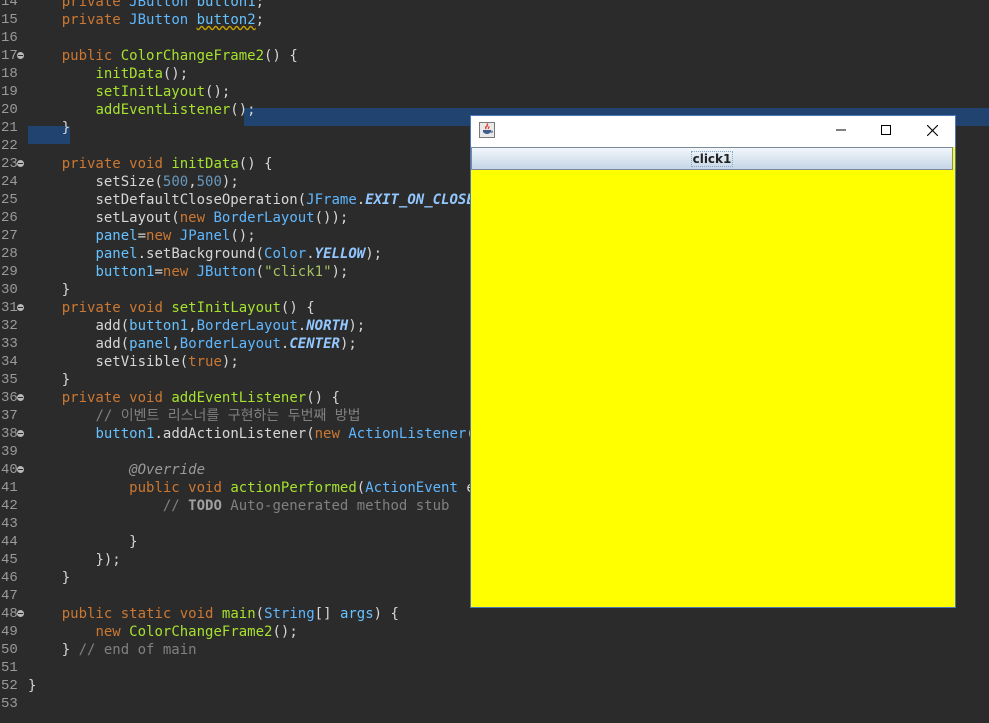 This screenshot has width=989, height=723. What do you see at coordinates (222, 272) in the screenshot?
I see `code-text: button1=new JButton("click1");` at bounding box center [222, 272].